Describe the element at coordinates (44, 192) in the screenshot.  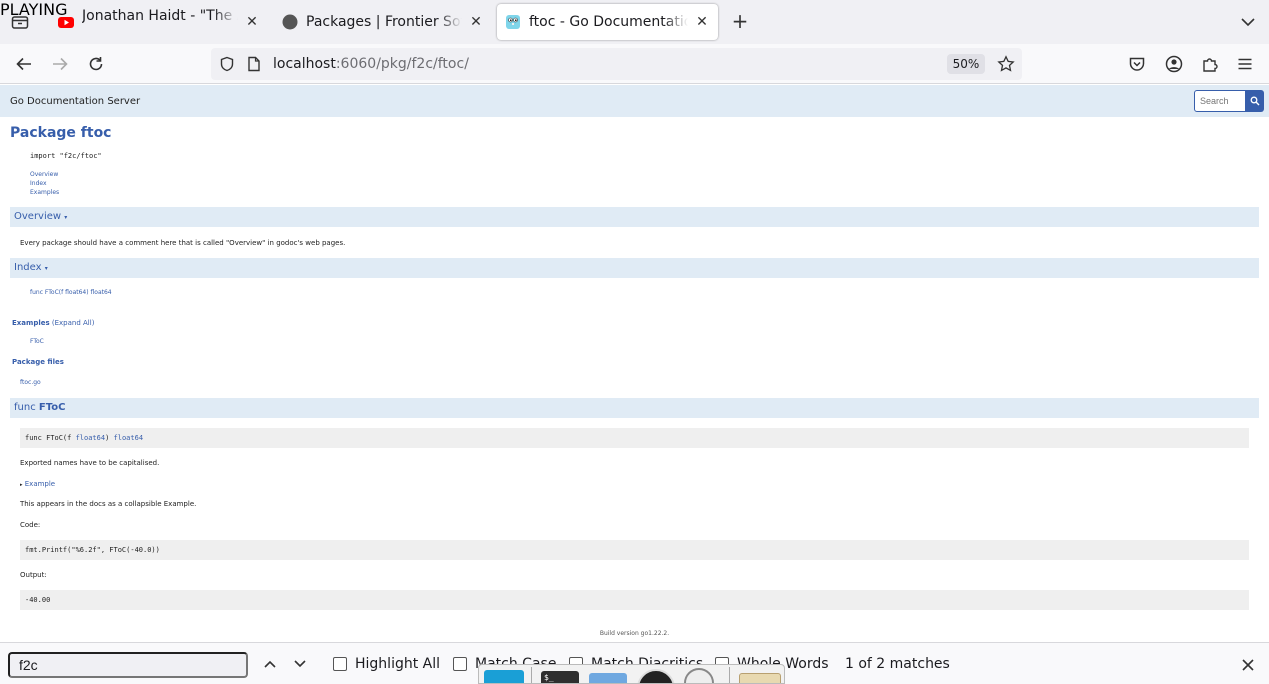
I see `toc-examples-link: Examples` at that location.